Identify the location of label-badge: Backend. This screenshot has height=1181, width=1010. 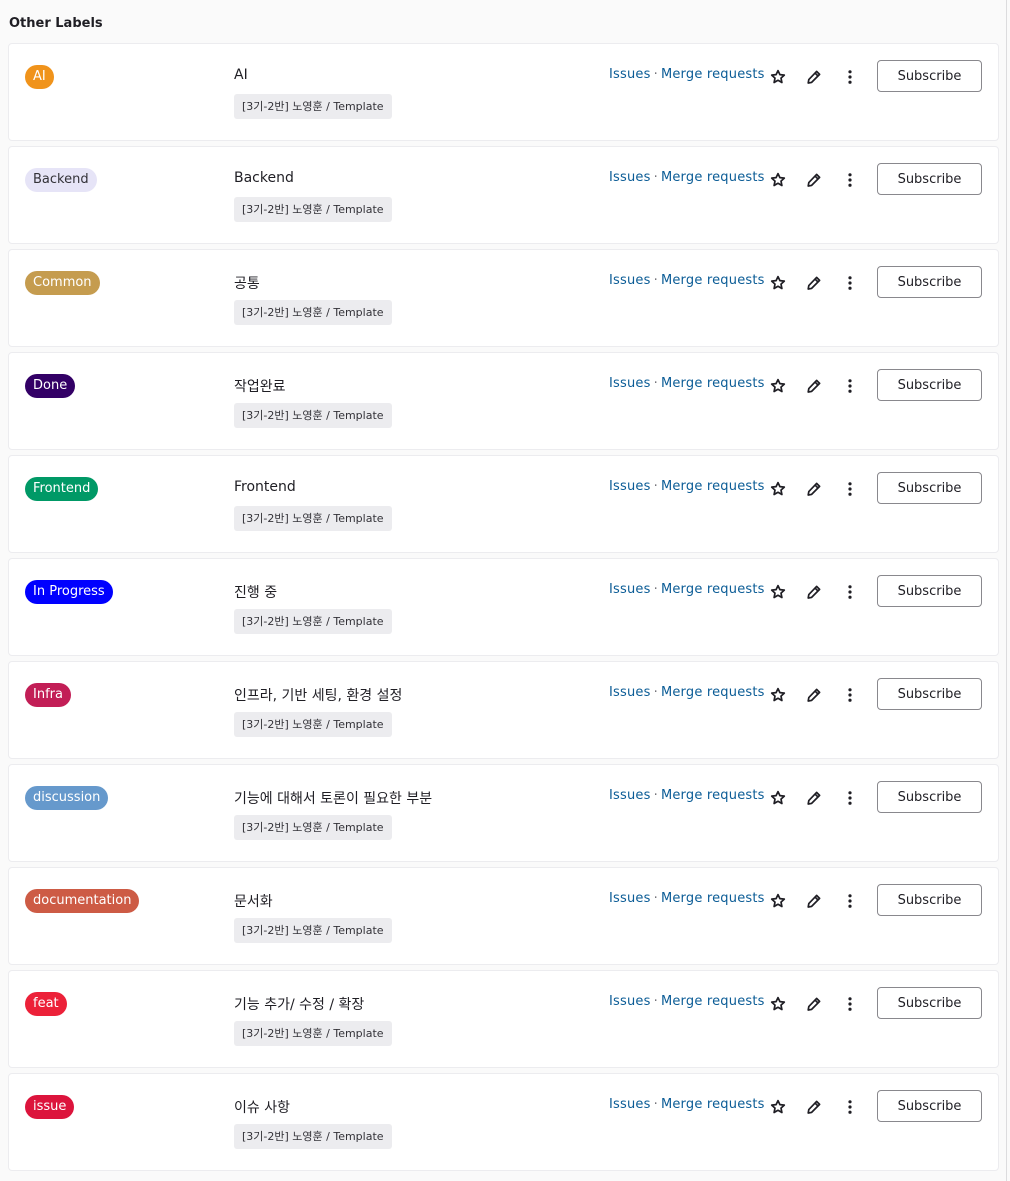
(61, 180).